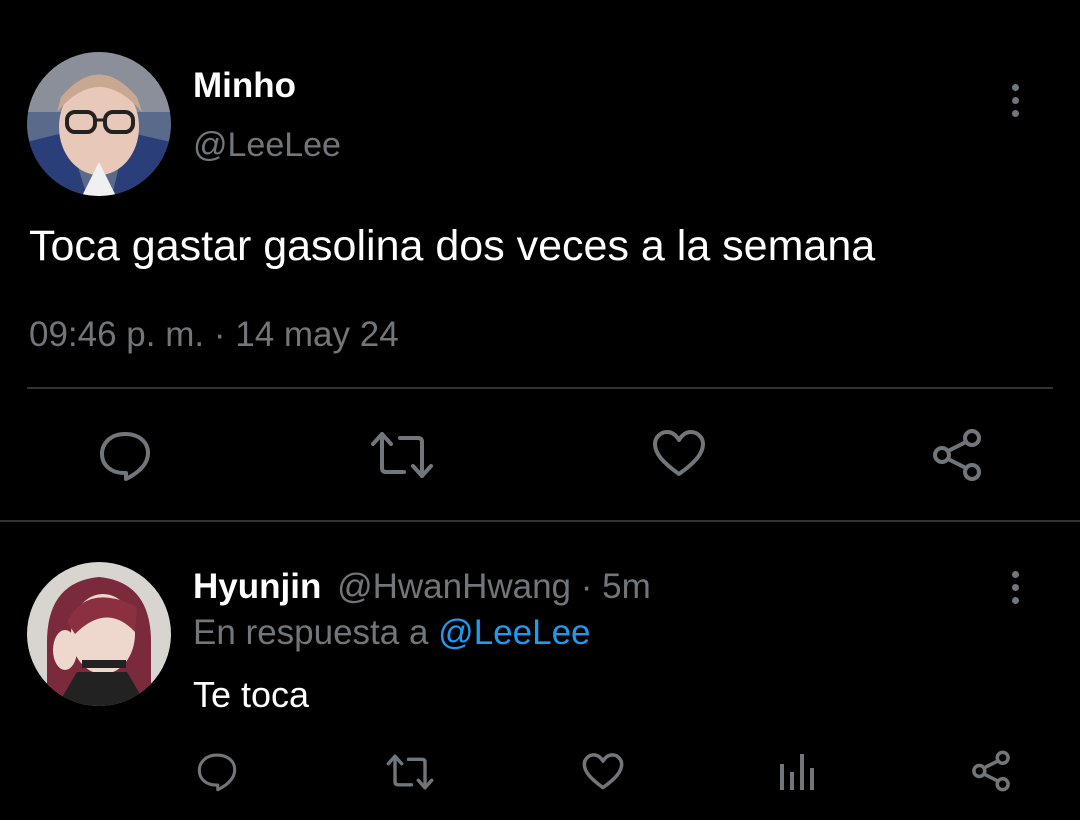 The height and width of the screenshot is (820, 1080). I want to click on in-reply-handle-link: @LeeLee, so click(514, 632).